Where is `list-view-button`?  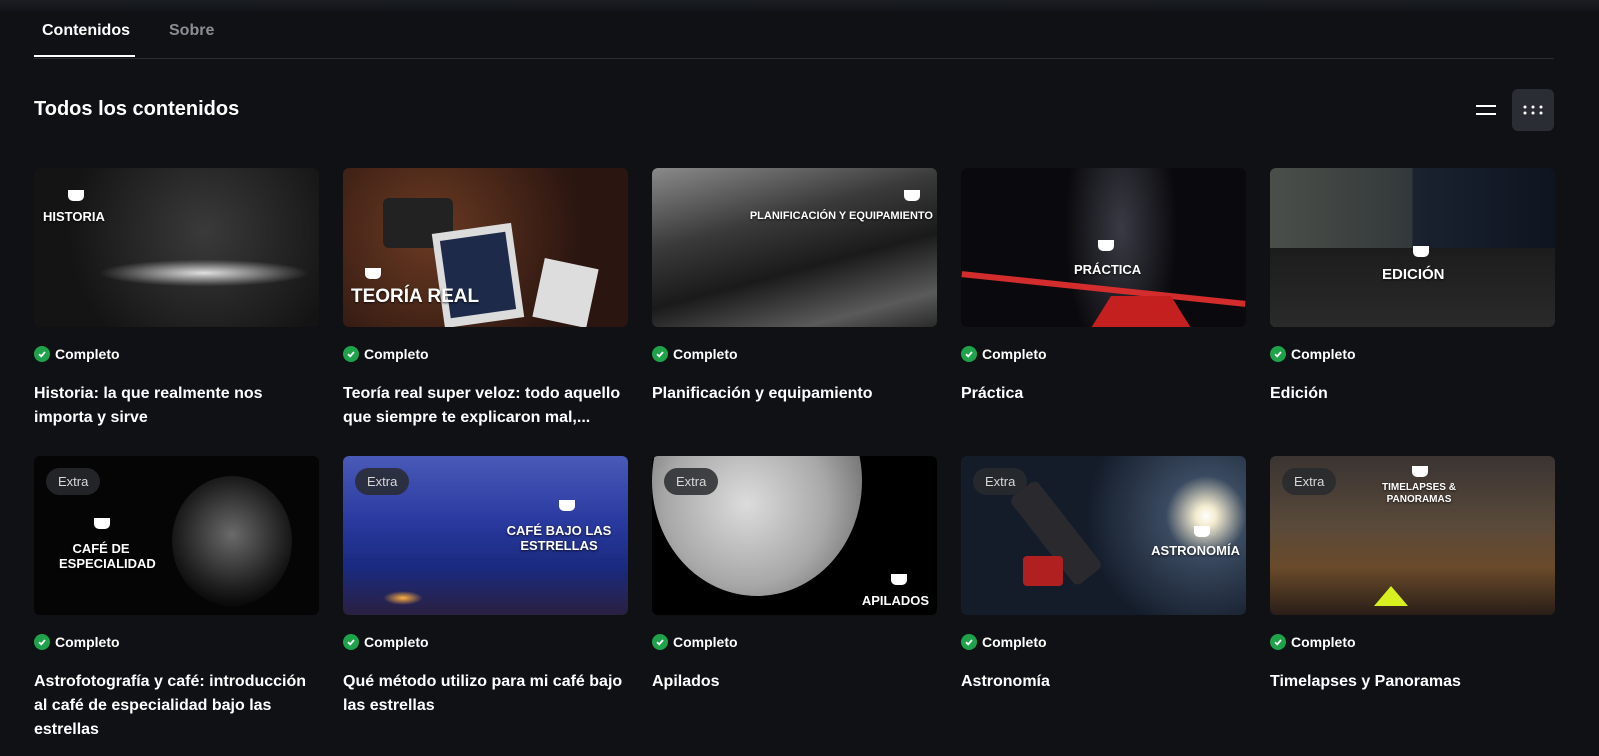 list-view-button is located at coordinates (1486, 110).